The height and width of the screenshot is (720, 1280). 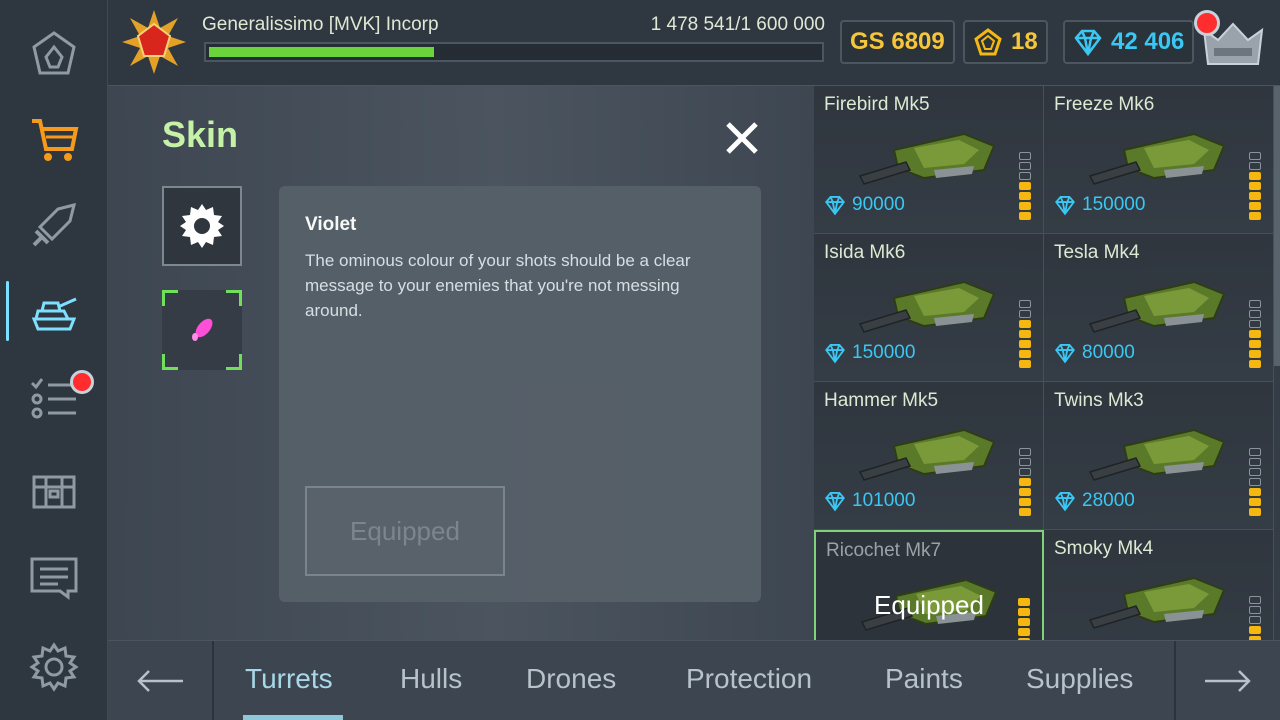 I want to click on active-tab-underline, so click(x=293, y=717).